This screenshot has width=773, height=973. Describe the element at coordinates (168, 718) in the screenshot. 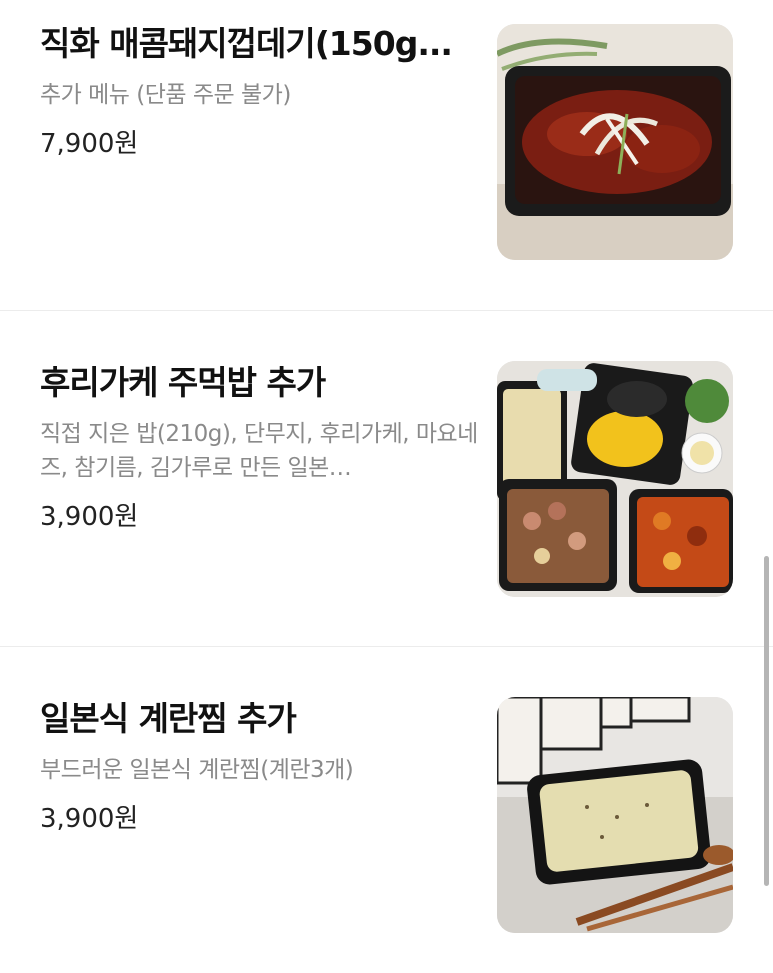

I see `menu-item-name: 일본식 계란찜 추가` at that location.